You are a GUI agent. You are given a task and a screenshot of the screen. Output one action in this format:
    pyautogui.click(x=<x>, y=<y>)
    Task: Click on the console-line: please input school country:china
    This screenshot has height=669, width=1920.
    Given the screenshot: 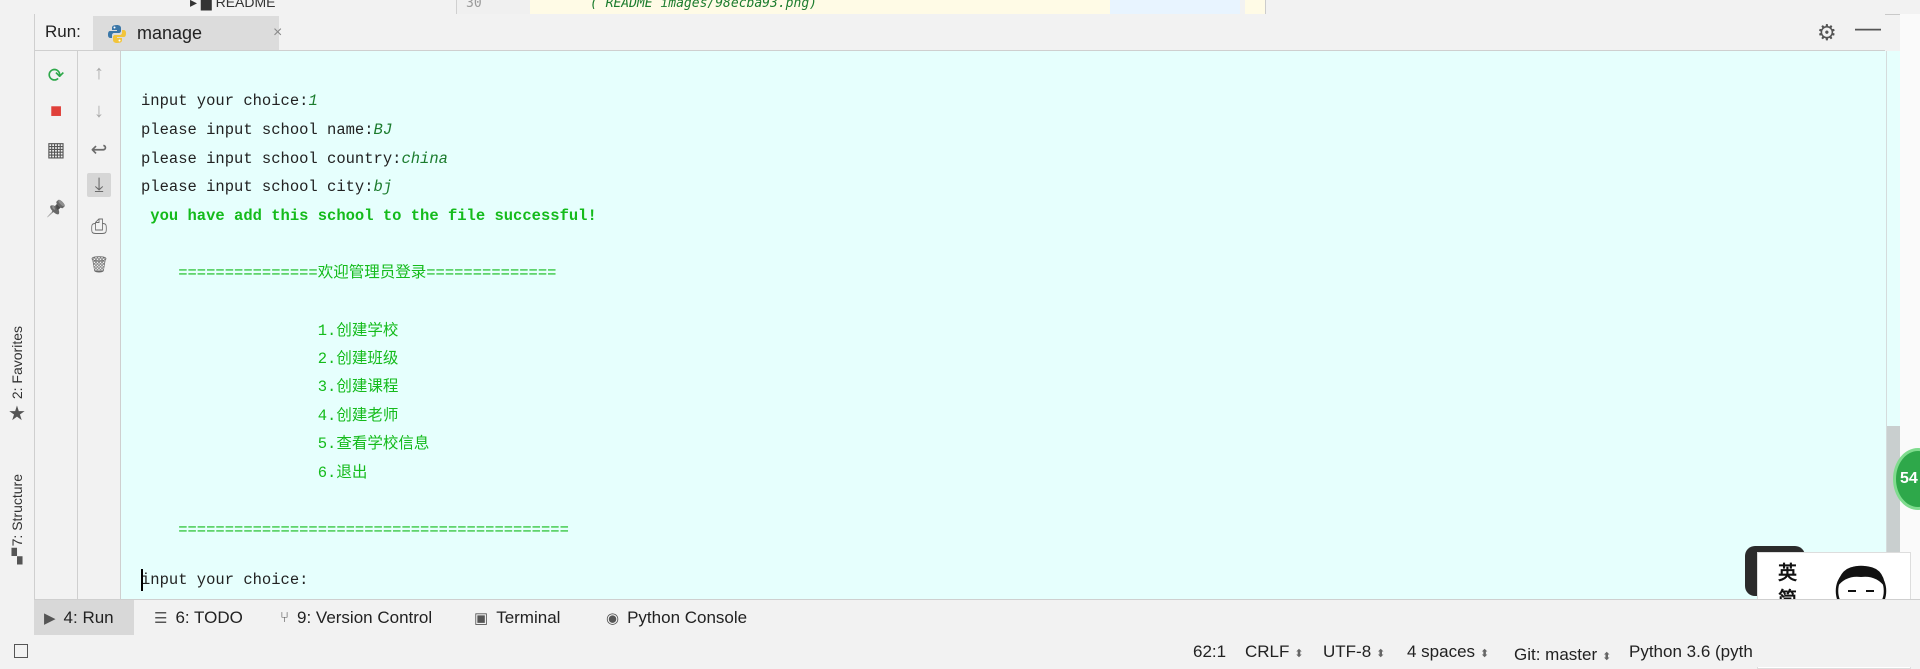 What is the action you would take?
    pyautogui.click(x=294, y=159)
    